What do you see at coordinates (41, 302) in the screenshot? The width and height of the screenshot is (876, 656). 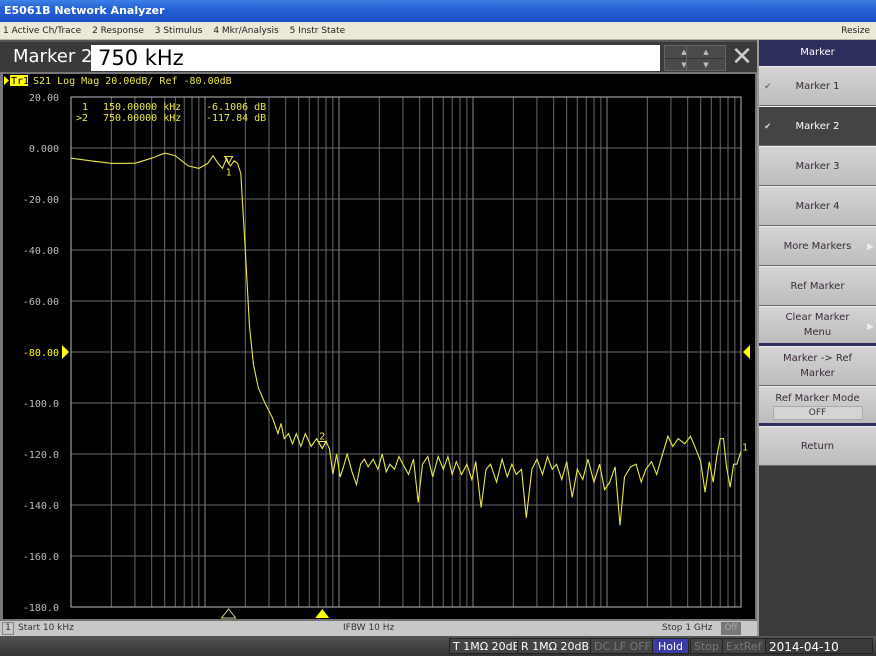 I see `y-tick-label: -60.00` at bounding box center [41, 302].